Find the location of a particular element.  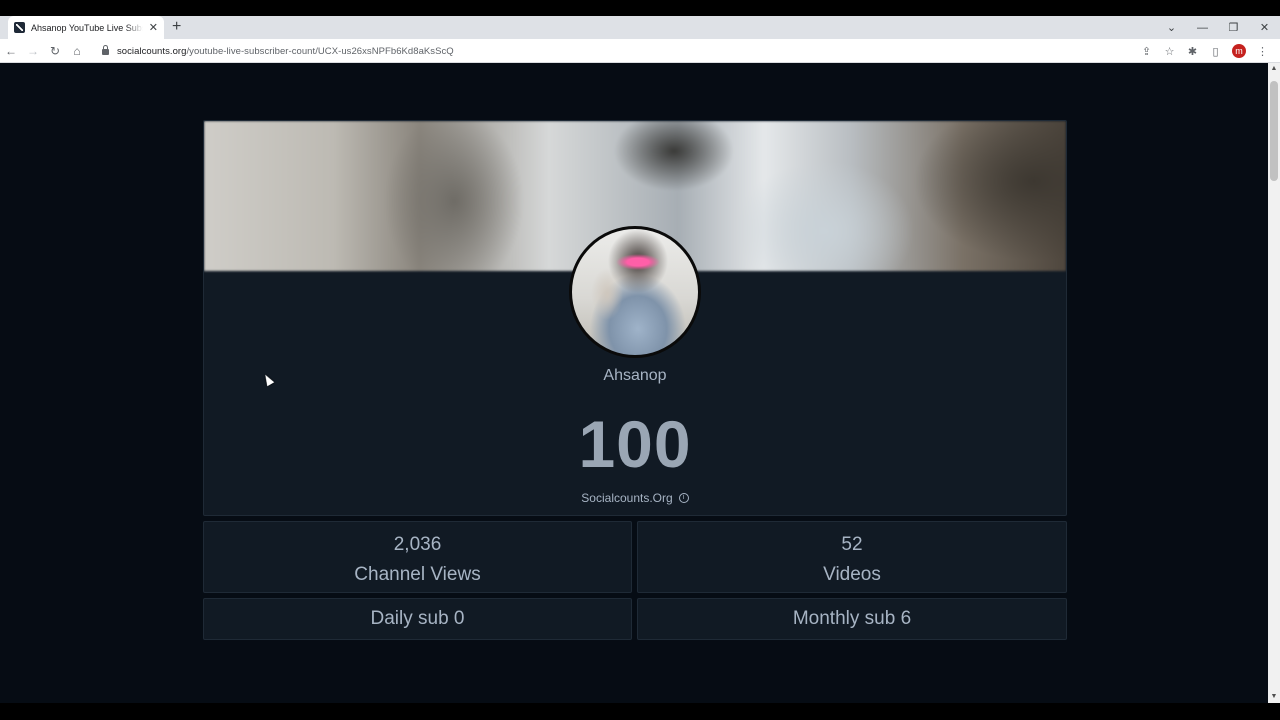

tab-title: Ahsanop YouTube Live Subscriber Count is located at coordinates (86, 27).